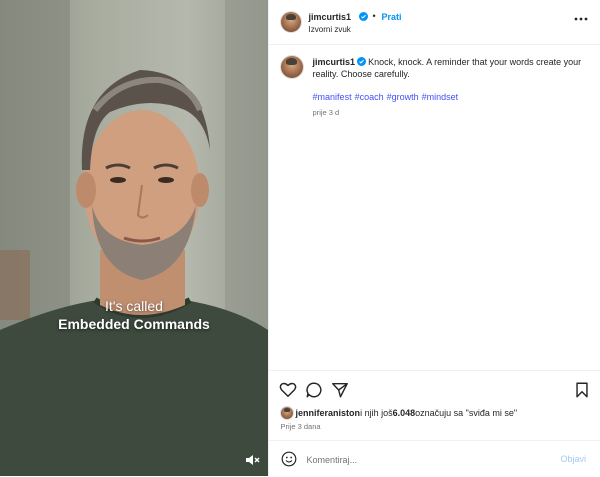  I want to click on bookmark-icon, so click(582, 390).